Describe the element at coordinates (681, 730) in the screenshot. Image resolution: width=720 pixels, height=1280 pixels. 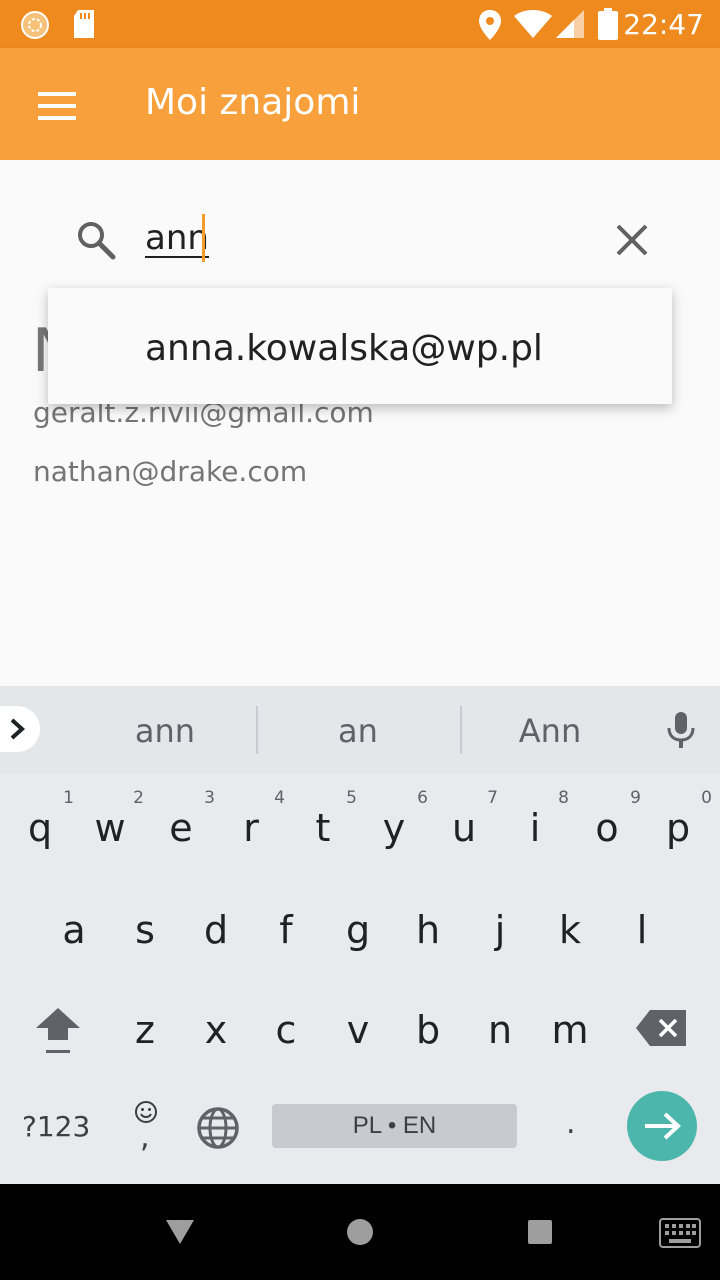
I see `microphone-icon` at that location.